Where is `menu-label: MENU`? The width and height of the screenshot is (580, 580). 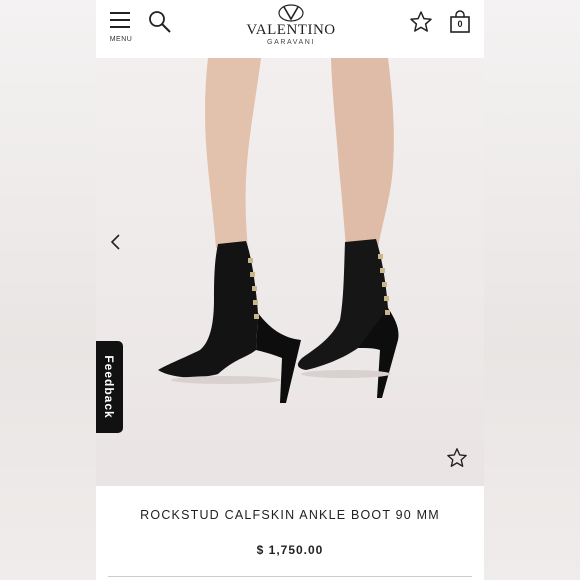
menu-label: MENU is located at coordinates (121, 39).